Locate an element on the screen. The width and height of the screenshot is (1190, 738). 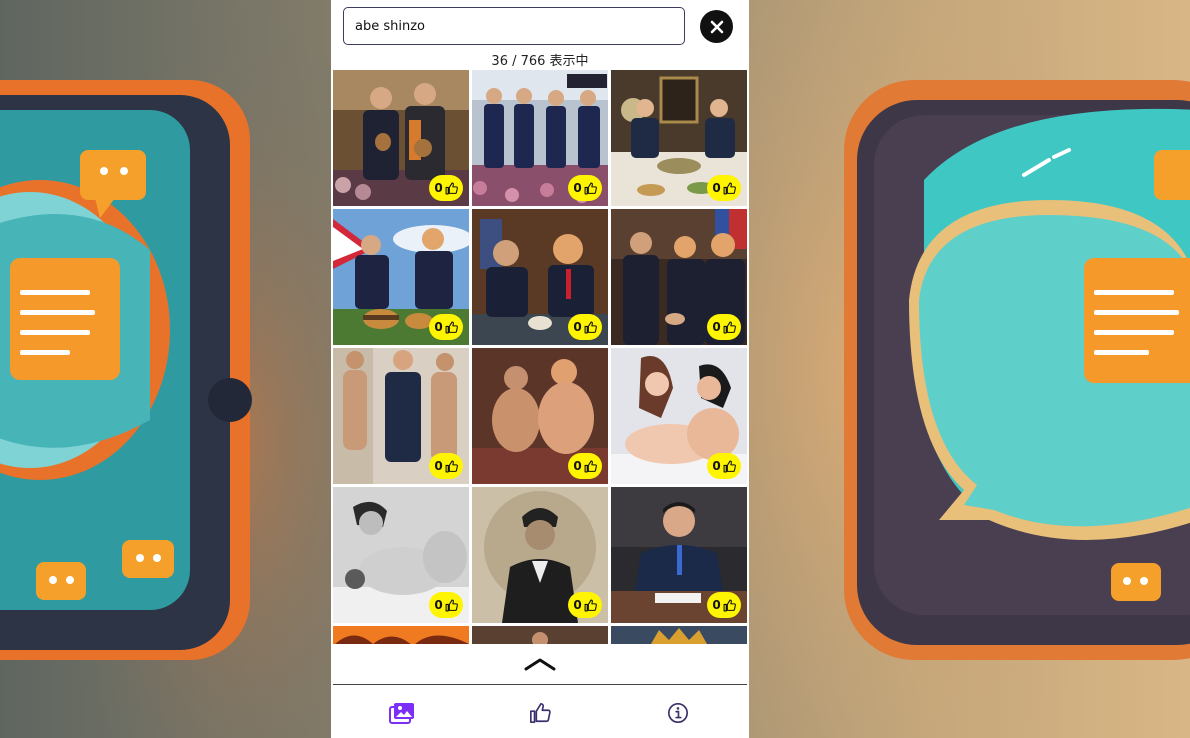
nav-likes-button is located at coordinates (540, 713).